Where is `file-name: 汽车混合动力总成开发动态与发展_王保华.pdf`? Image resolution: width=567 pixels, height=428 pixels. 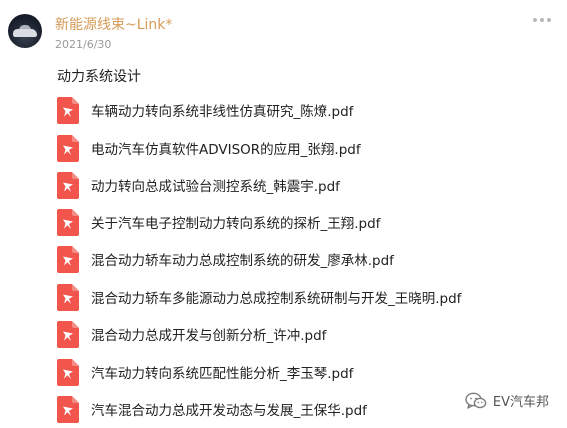 file-name: 汽车混合动力总成开发动态与发展_王保华.pdf is located at coordinates (229, 411).